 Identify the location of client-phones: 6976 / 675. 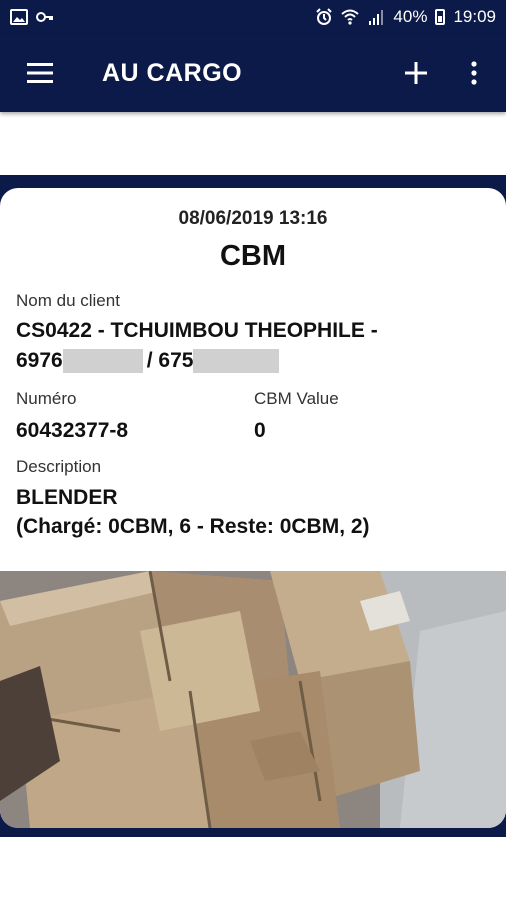
(148, 361).